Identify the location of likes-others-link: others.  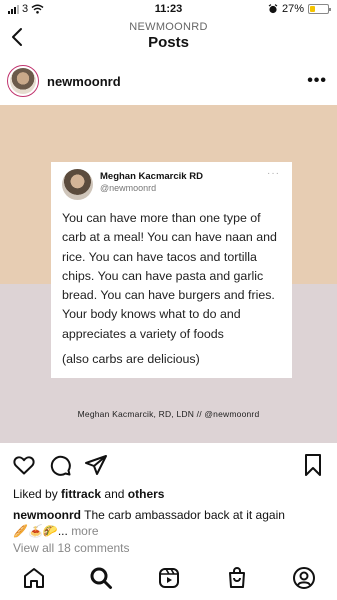
(146, 494).